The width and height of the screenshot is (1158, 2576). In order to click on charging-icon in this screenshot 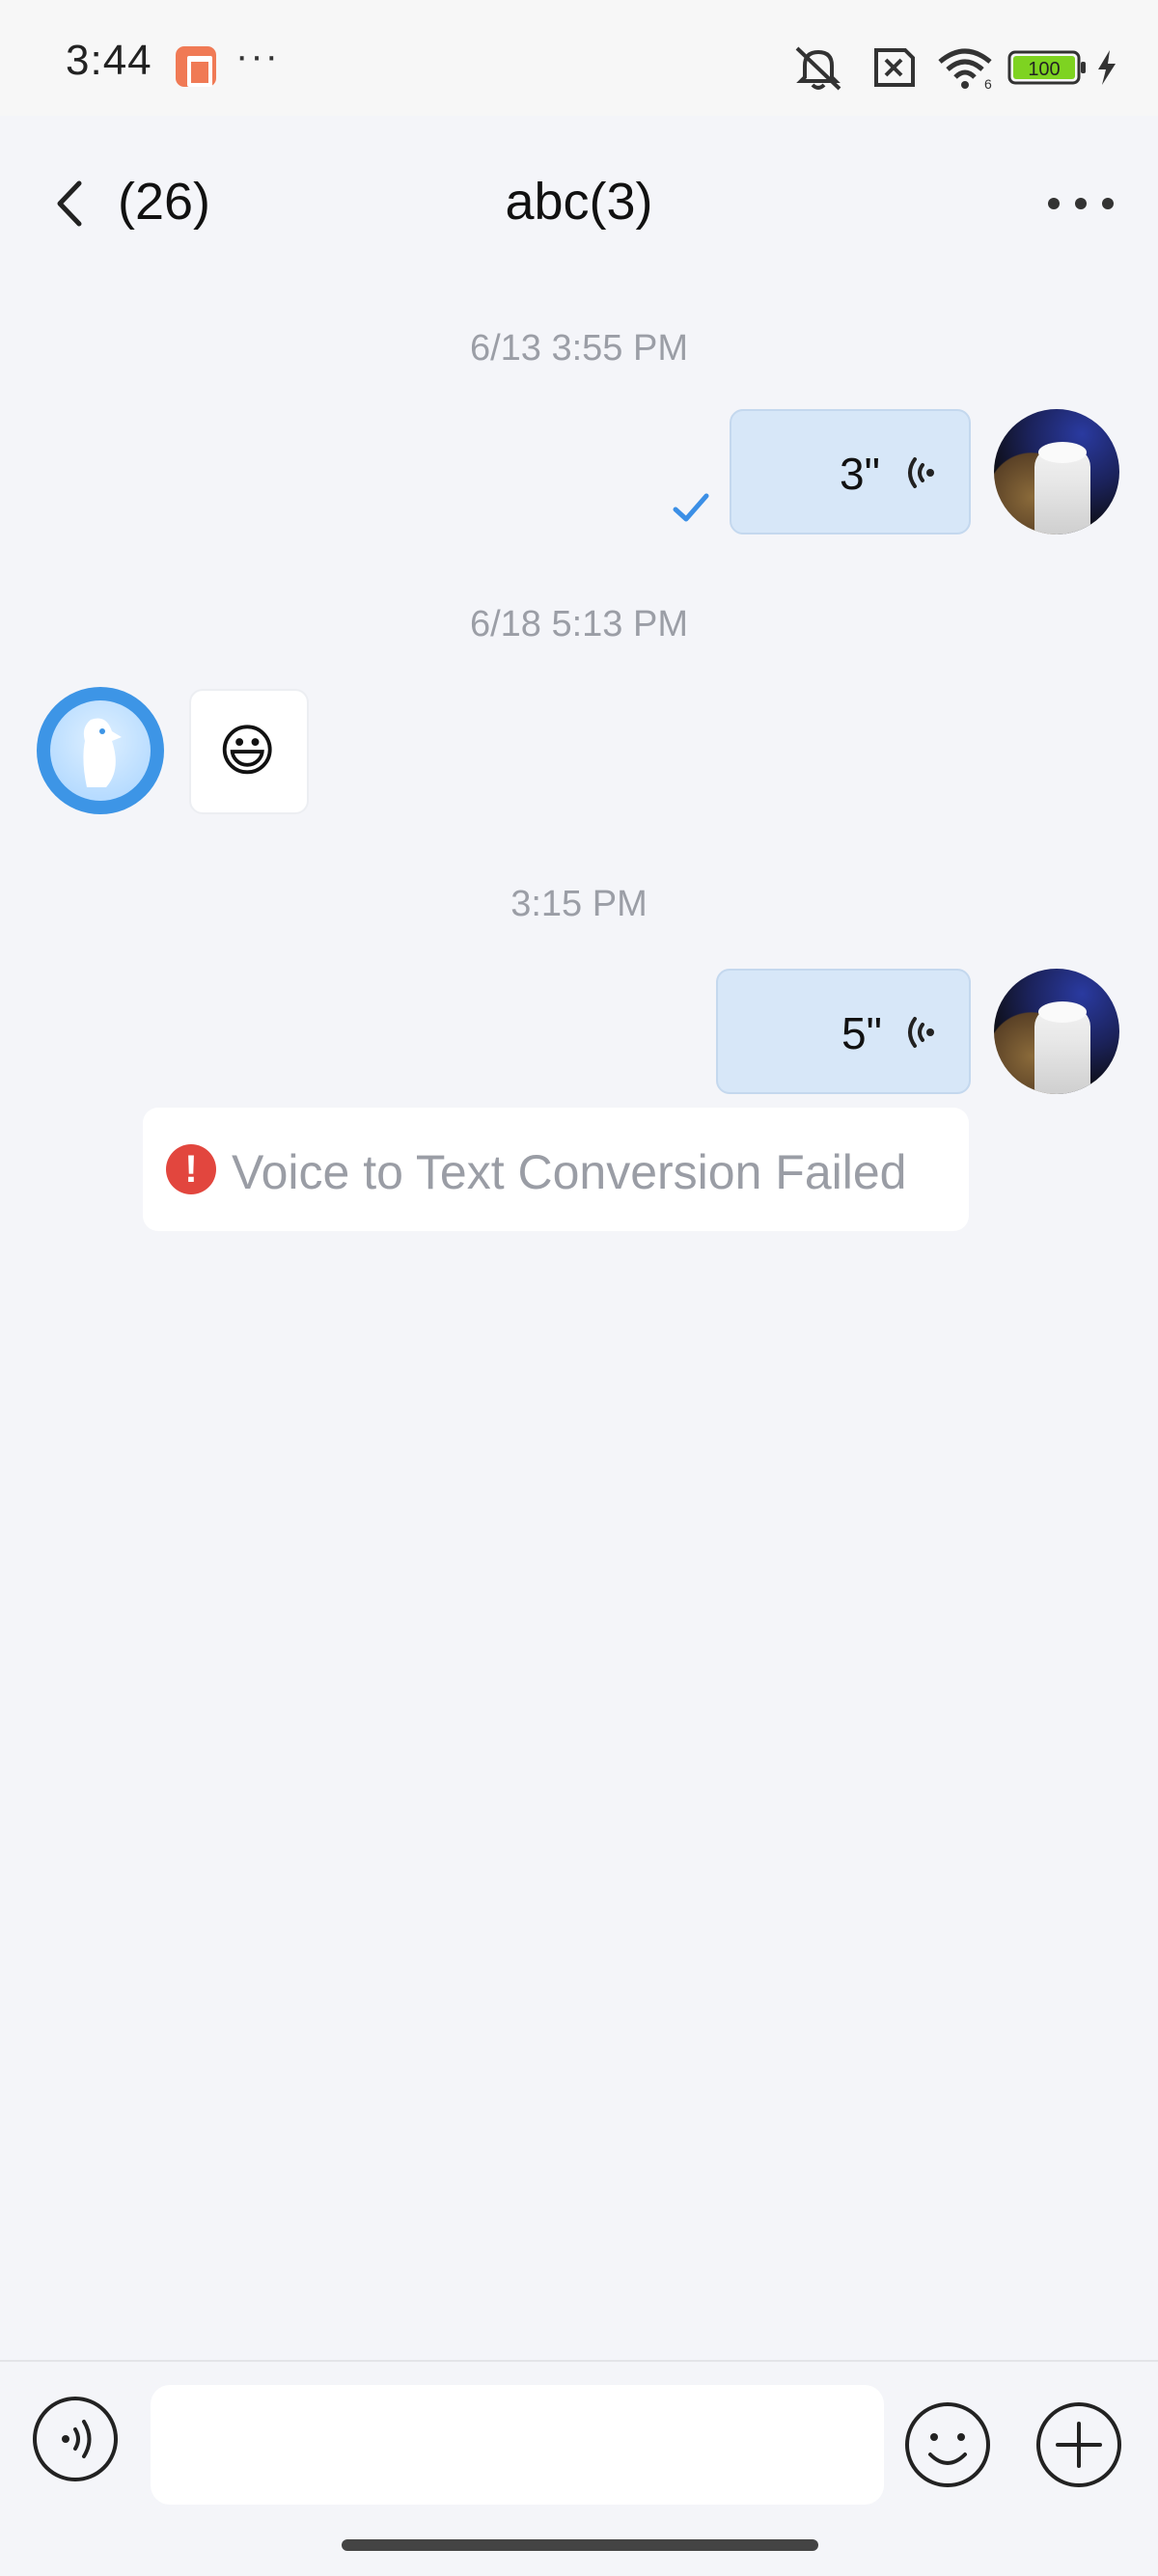, I will do `click(1107, 67)`.